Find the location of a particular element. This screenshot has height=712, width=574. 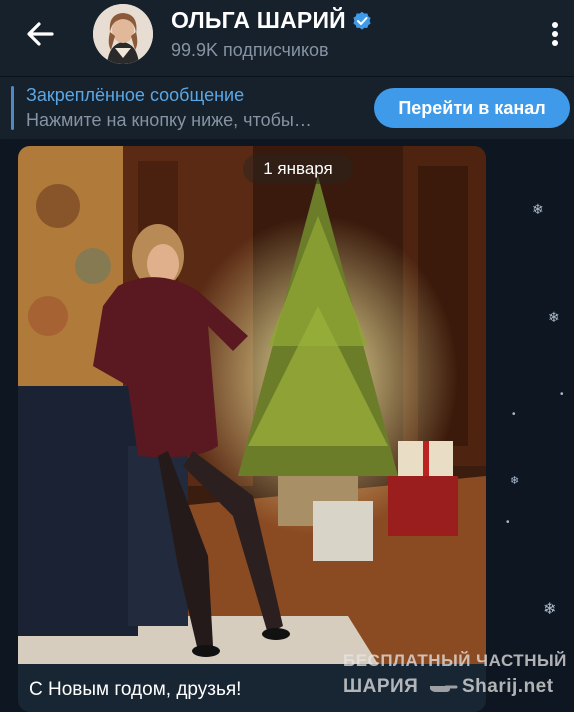

channel-name: ОЛЬГА ШАРИЙ is located at coordinates (258, 20).